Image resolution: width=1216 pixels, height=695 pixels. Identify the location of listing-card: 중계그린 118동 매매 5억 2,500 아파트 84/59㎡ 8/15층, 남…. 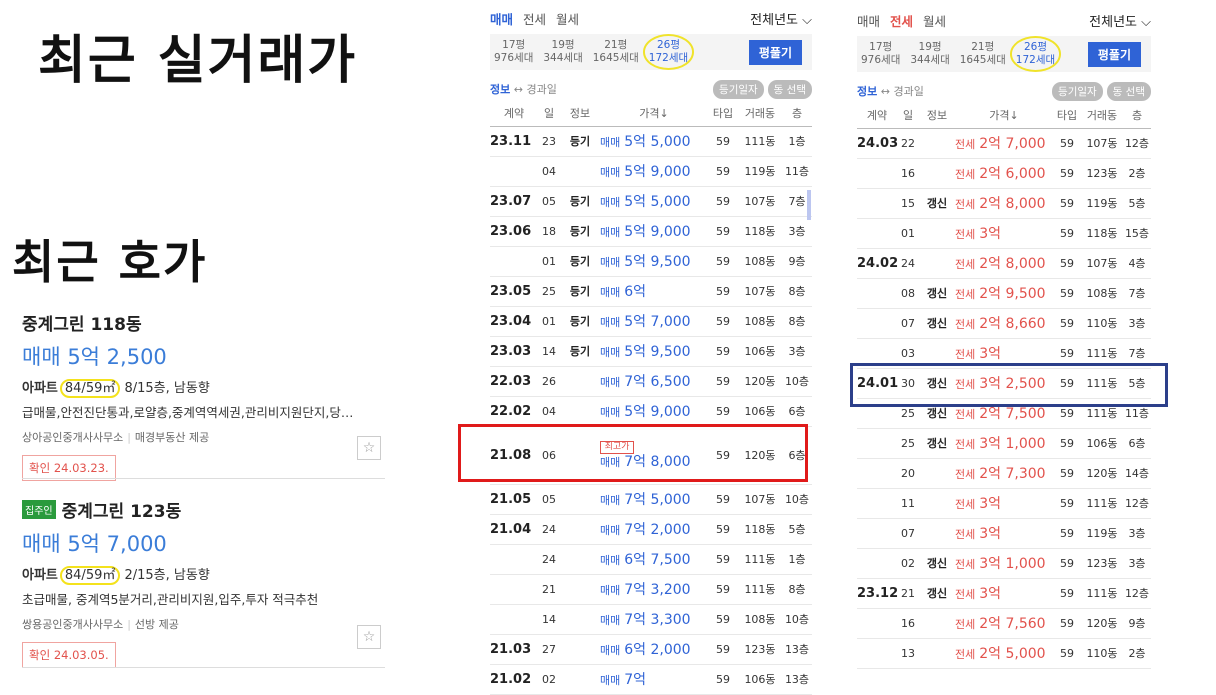
(203, 398).